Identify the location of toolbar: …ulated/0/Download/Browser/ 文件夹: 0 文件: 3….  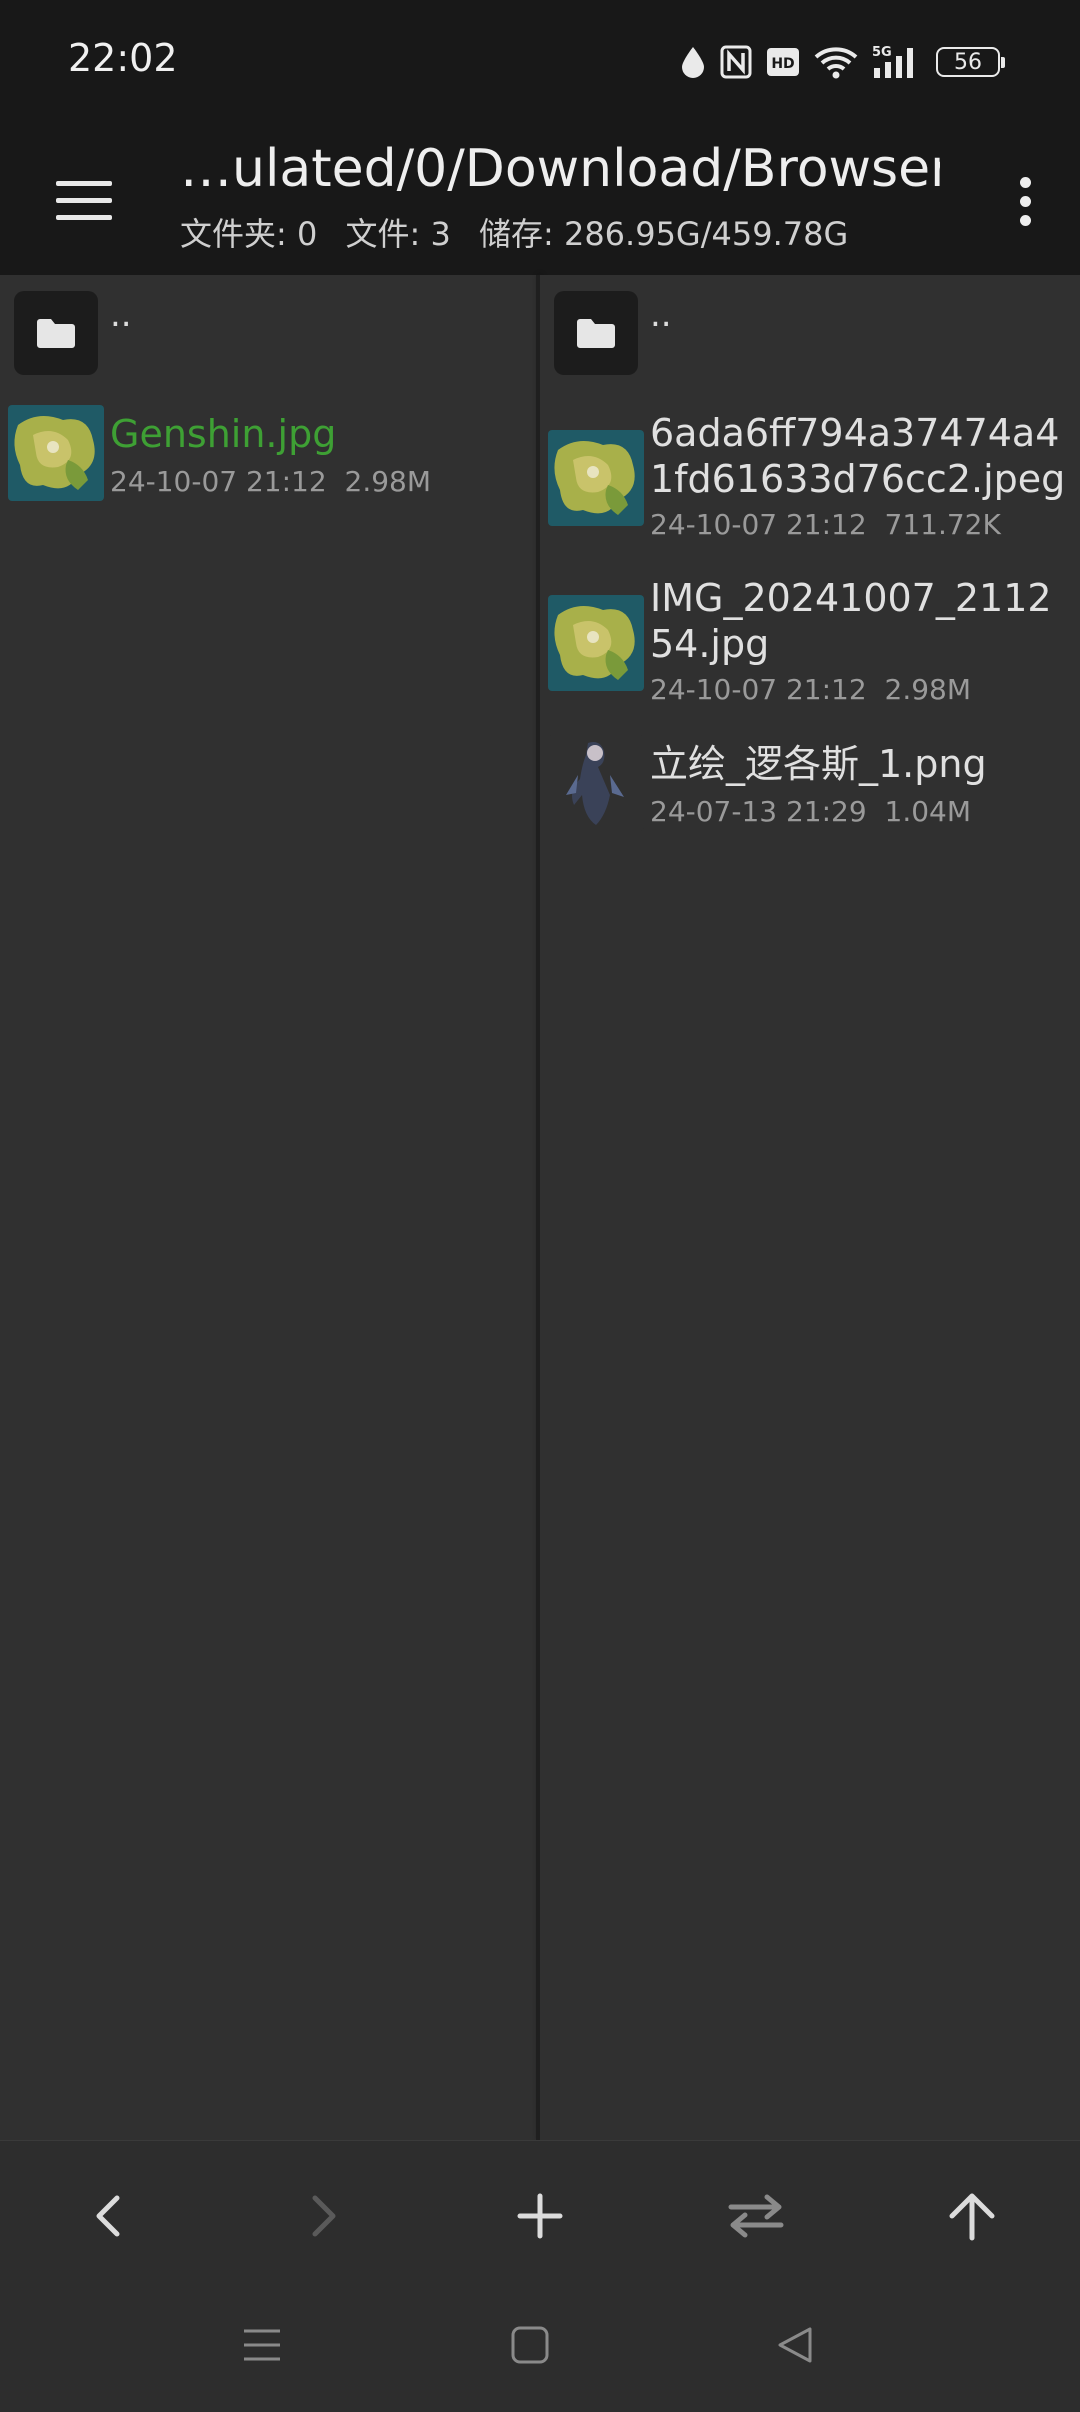
(540, 200).